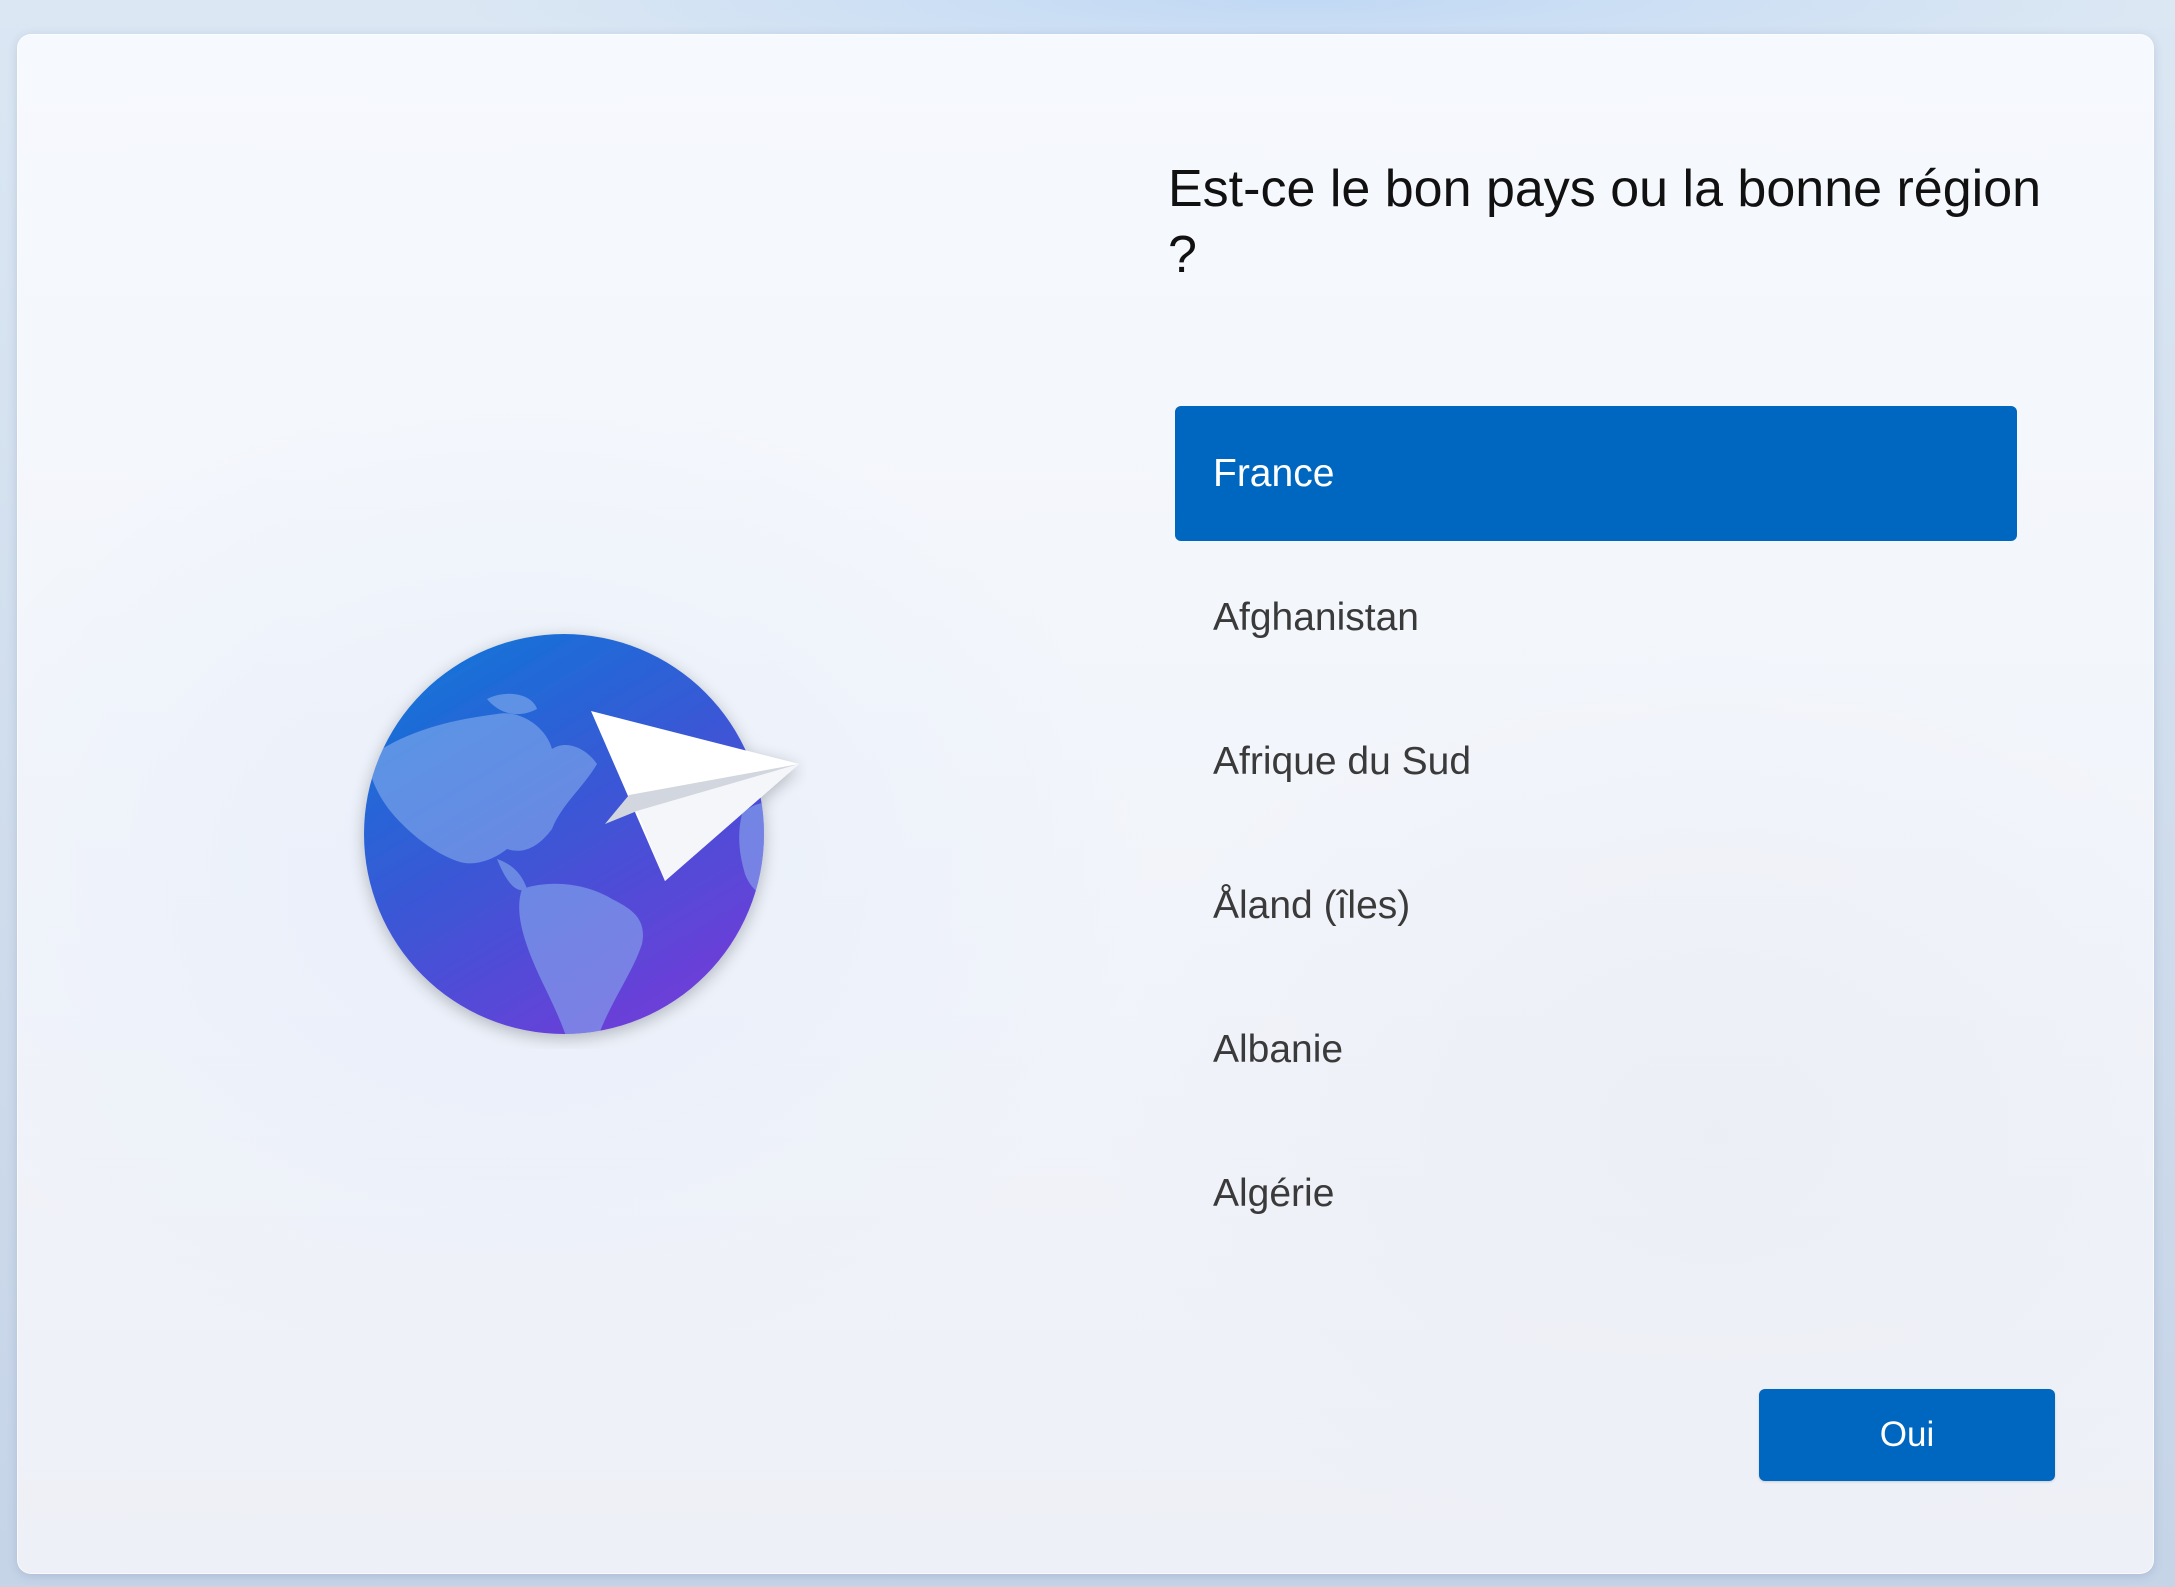  What do you see at coordinates (1596, 617) in the screenshot?
I see `country-item-afghanistan: Afghanistan` at bounding box center [1596, 617].